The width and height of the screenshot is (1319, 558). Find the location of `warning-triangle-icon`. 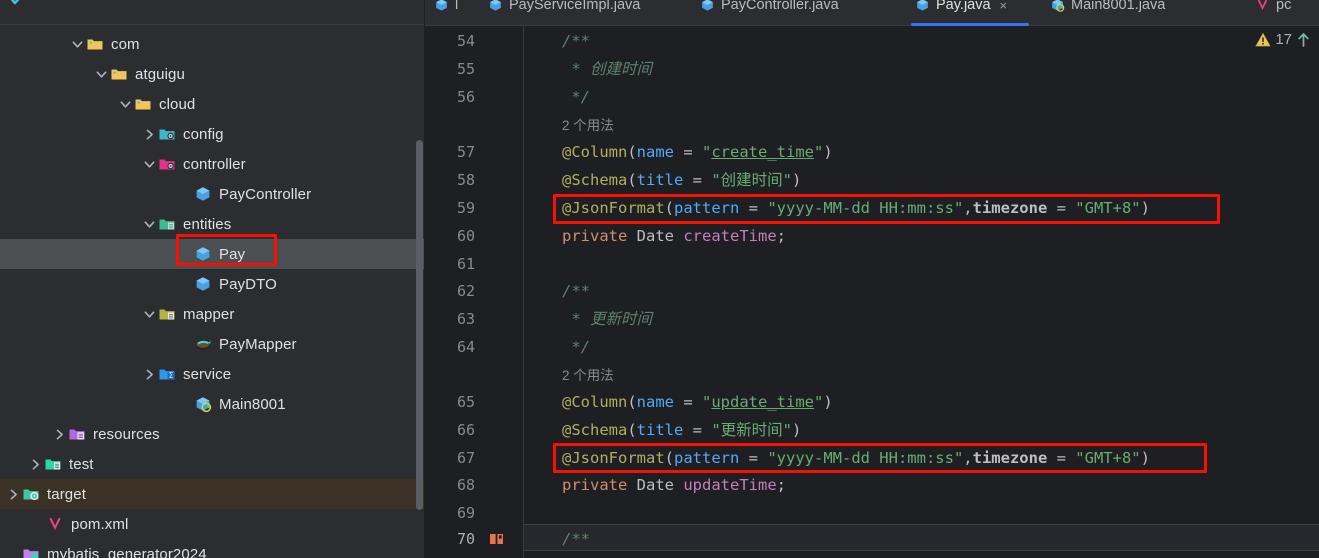

warning-triangle-icon is located at coordinates (1263, 40).